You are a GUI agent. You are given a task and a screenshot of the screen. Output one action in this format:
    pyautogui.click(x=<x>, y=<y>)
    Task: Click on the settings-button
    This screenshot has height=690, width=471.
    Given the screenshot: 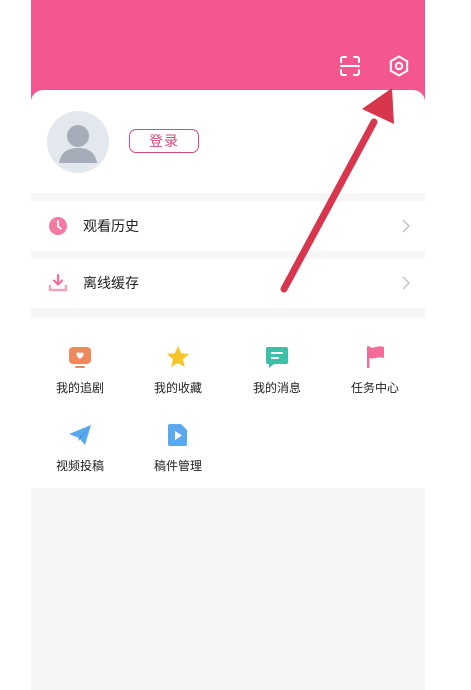 What is the action you would take?
    pyautogui.click(x=399, y=66)
    